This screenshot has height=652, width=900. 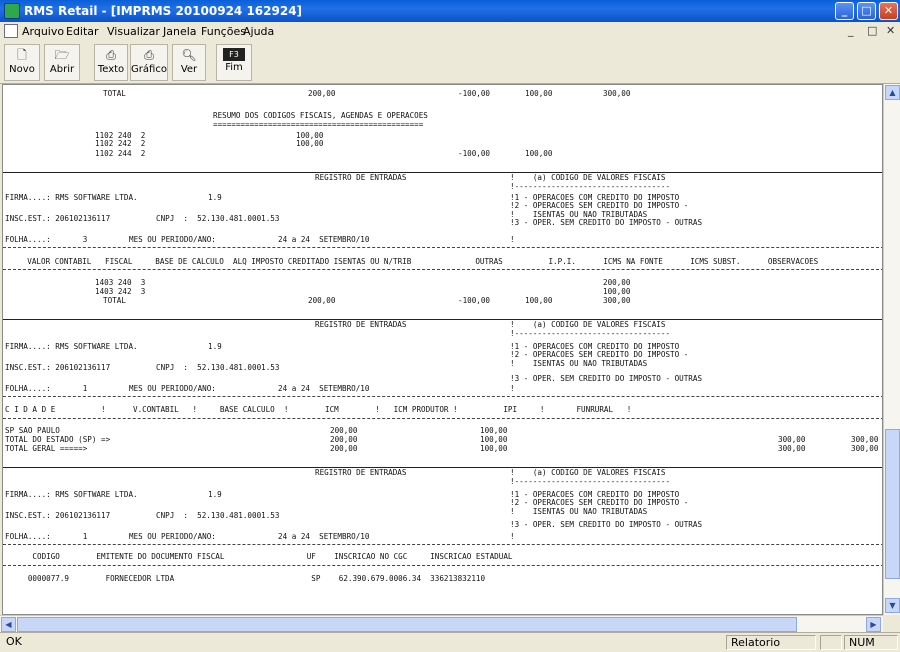 What do you see at coordinates (46, 448) in the screenshot?
I see `section2-row-label: TOTAL GERAL =====>` at bounding box center [46, 448].